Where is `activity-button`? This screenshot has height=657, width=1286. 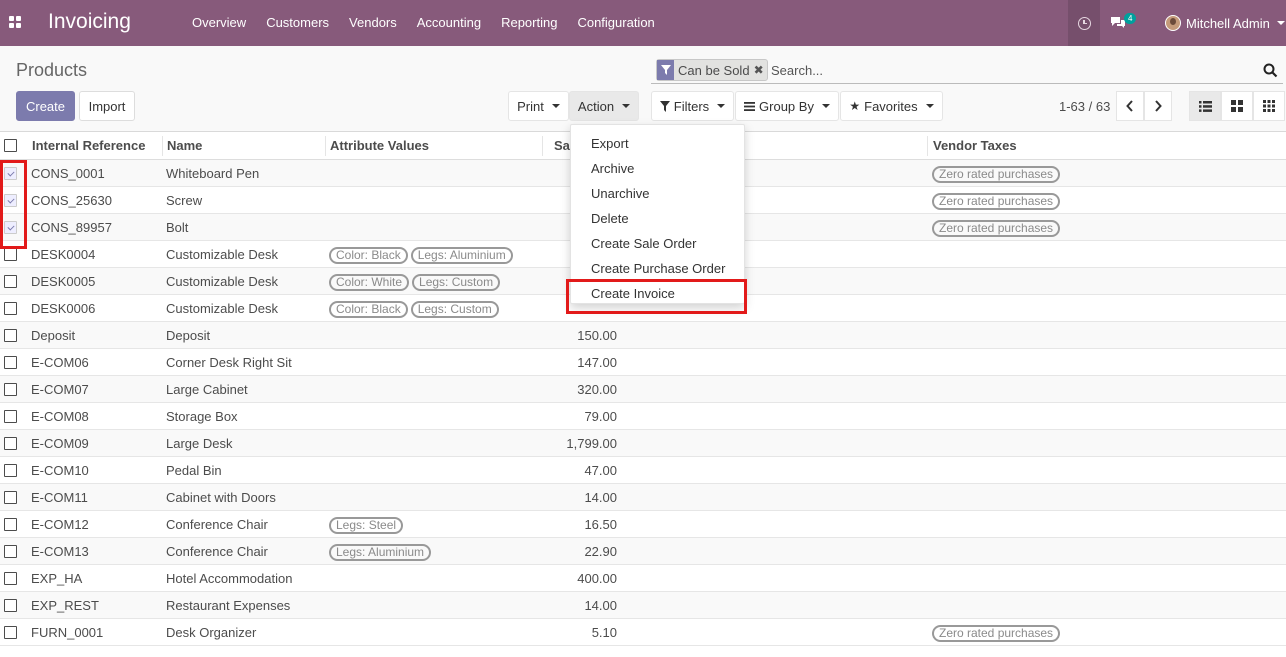
activity-button is located at coordinates (1084, 23).